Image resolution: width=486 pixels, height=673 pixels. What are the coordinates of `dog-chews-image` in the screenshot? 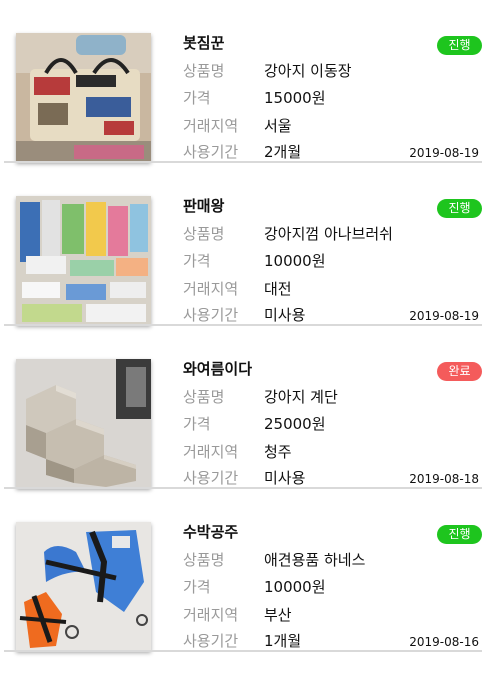 It's located at (83, 260).